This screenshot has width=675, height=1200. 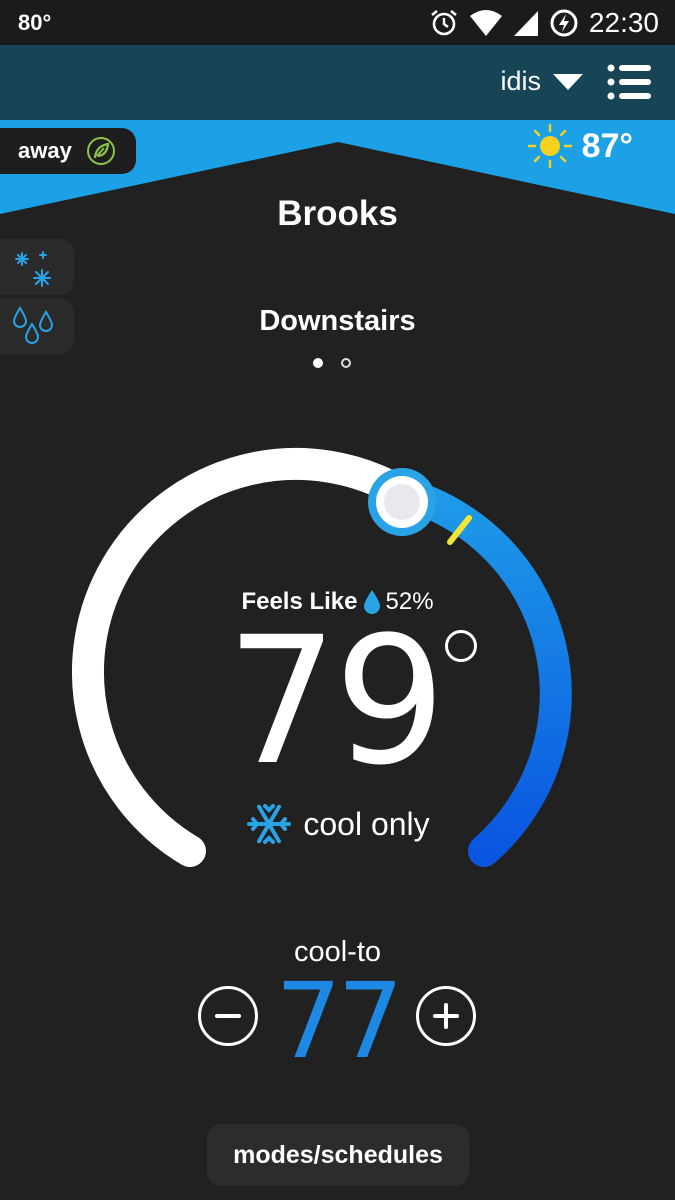 What do you see at coordinates (318, 363) in the screenshot?
I see `page-dot-active` at bounding box center [318, 363].